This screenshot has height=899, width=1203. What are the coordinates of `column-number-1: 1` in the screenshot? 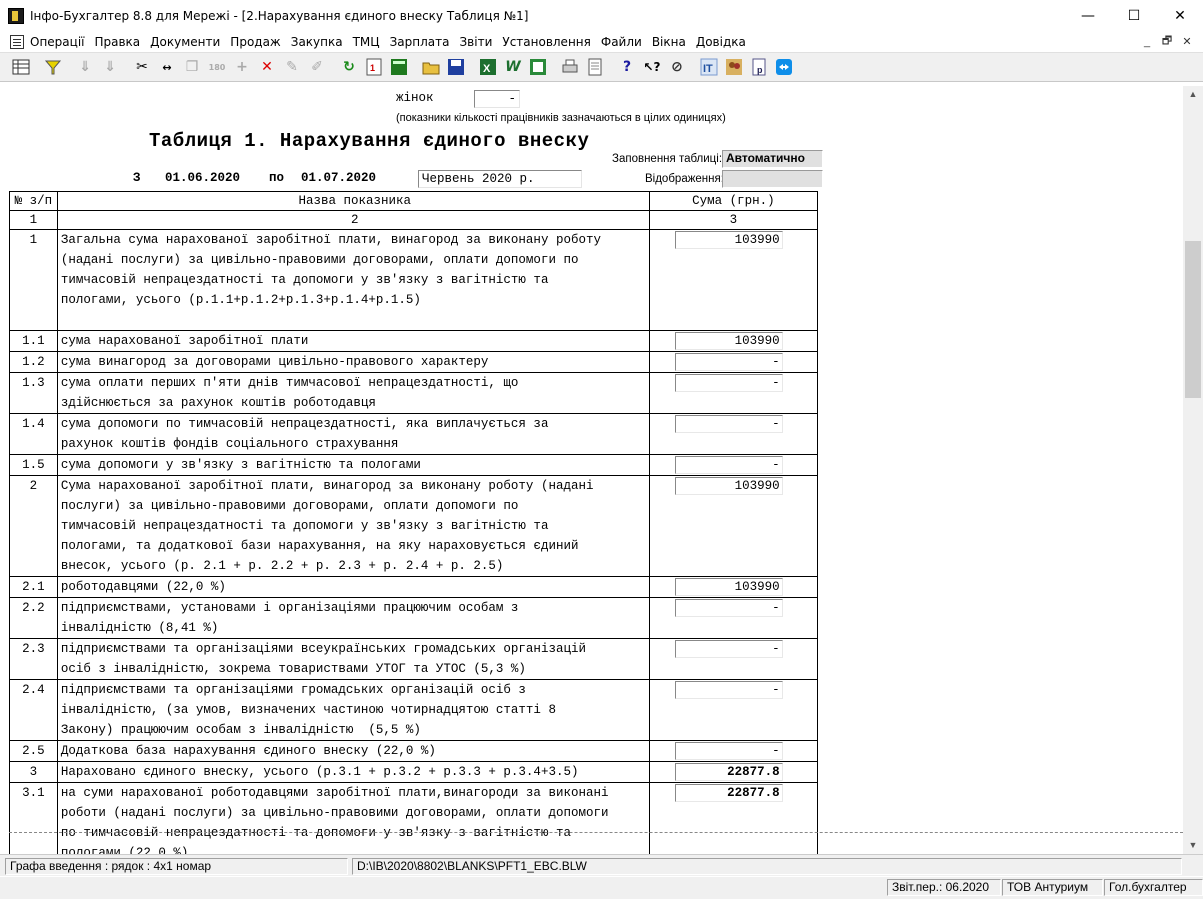 It's located at (33, 220).